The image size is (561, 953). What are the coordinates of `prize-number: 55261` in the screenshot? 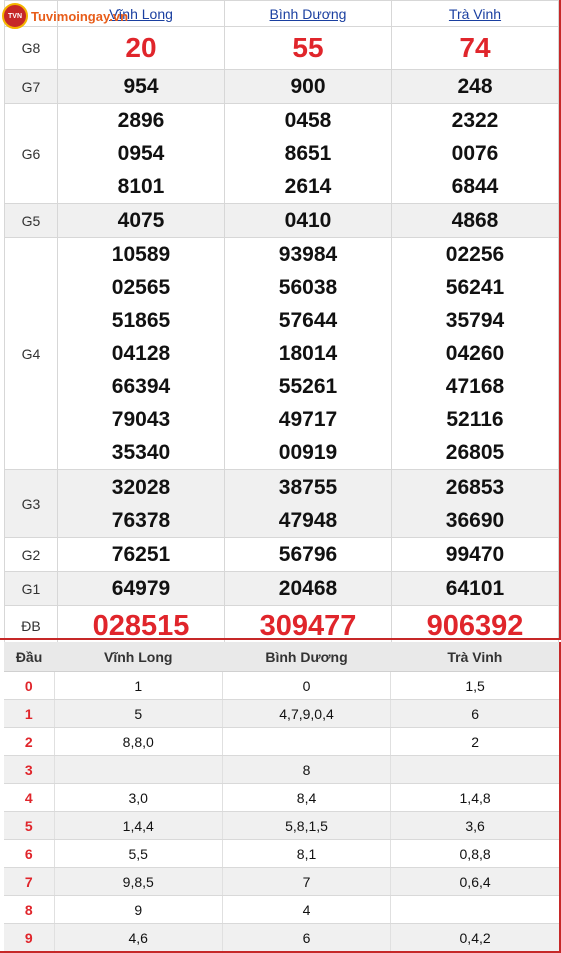 It's located at (308, 386).